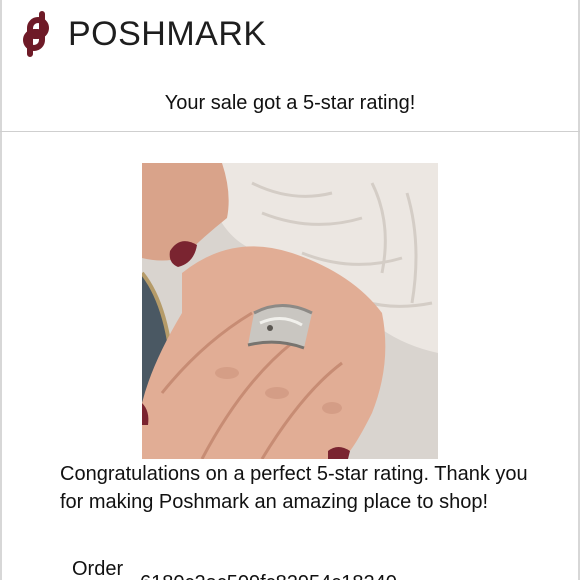 This screenshot has width=580, height=580. I want to click on order-id: 6180c2ac509fc82954c18240, so click(268, 575).